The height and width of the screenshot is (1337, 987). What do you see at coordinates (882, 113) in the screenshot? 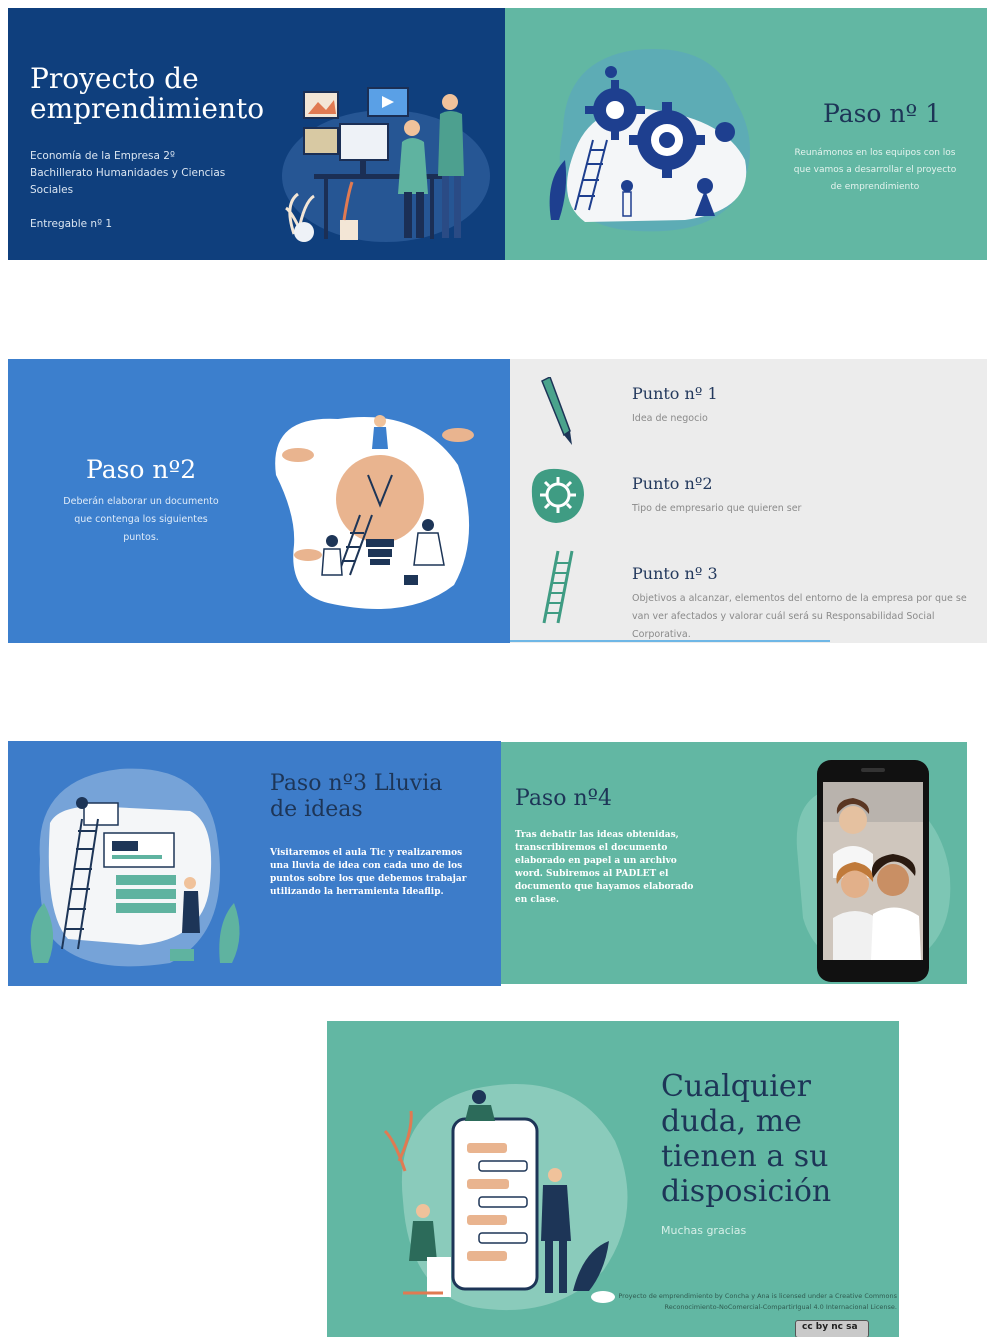
I see `slide2-title: Paso nº 1` at bounding box center [882, 113].